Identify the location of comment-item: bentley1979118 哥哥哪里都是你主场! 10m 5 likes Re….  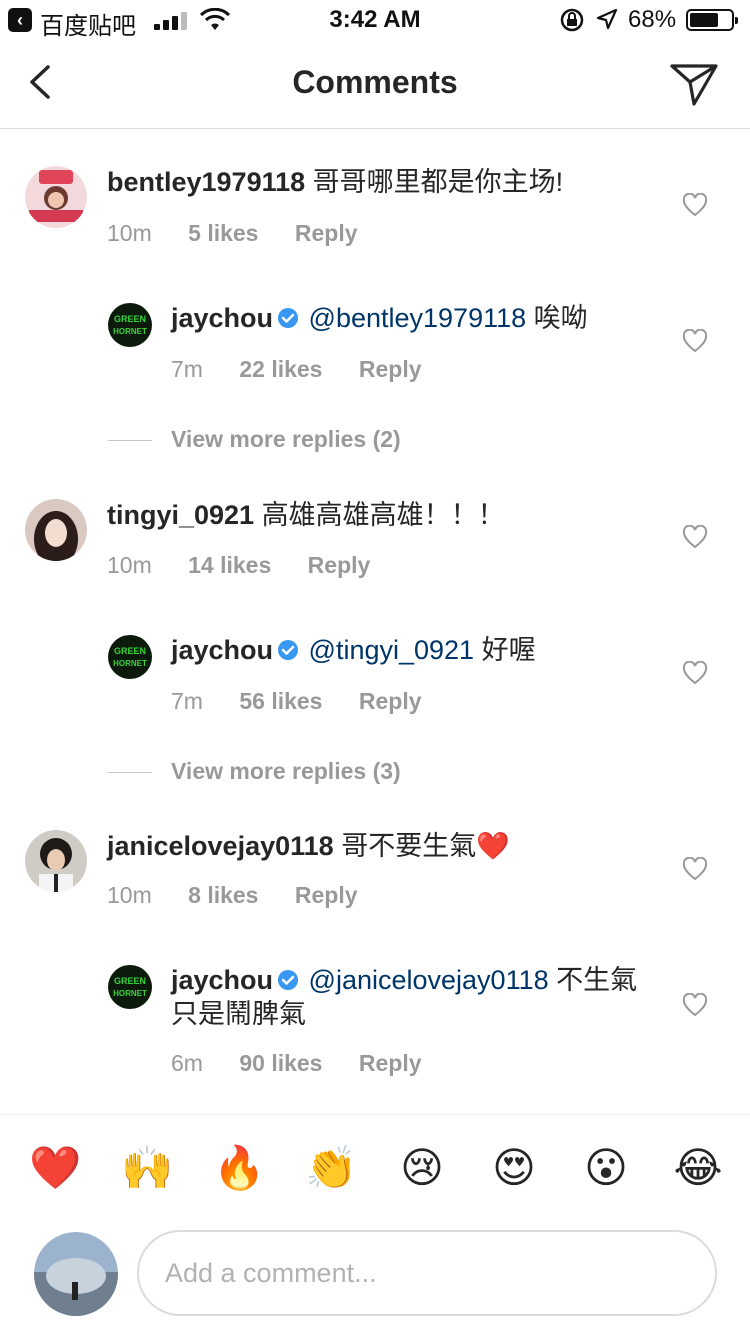
(375, 204).